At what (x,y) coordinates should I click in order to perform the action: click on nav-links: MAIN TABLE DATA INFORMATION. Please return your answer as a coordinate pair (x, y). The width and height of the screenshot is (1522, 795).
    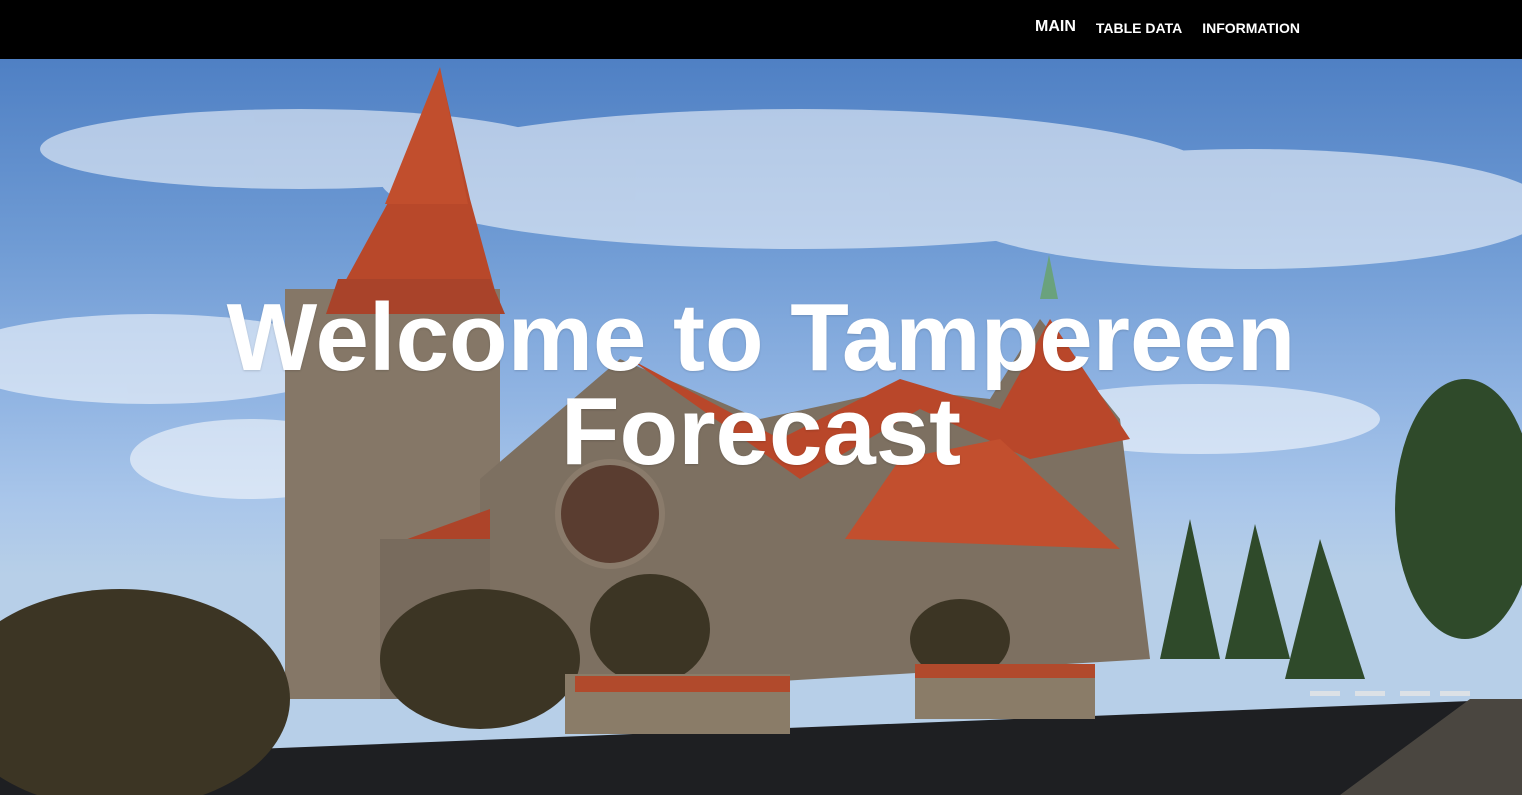
    Looking at the image, I should click on (1177, 29).